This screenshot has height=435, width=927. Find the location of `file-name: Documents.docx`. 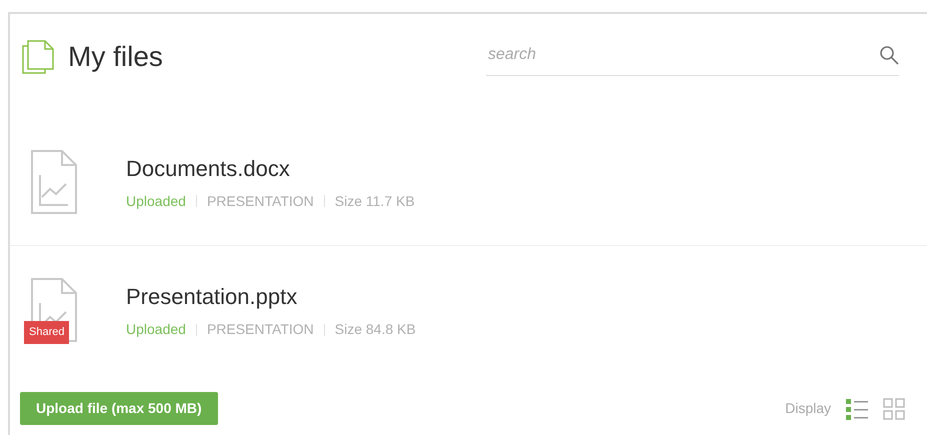

file-name: Documents.docx is located at coordinates (270, 168).